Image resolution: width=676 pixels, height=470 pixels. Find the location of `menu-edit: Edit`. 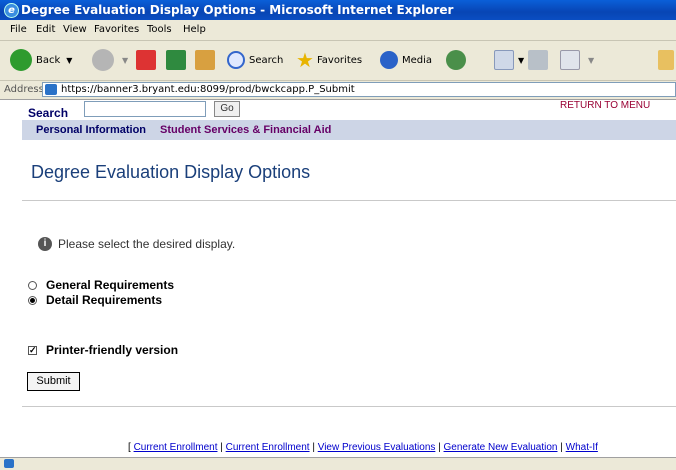

menu-edit: Edit is located at coordinates (45, 29).